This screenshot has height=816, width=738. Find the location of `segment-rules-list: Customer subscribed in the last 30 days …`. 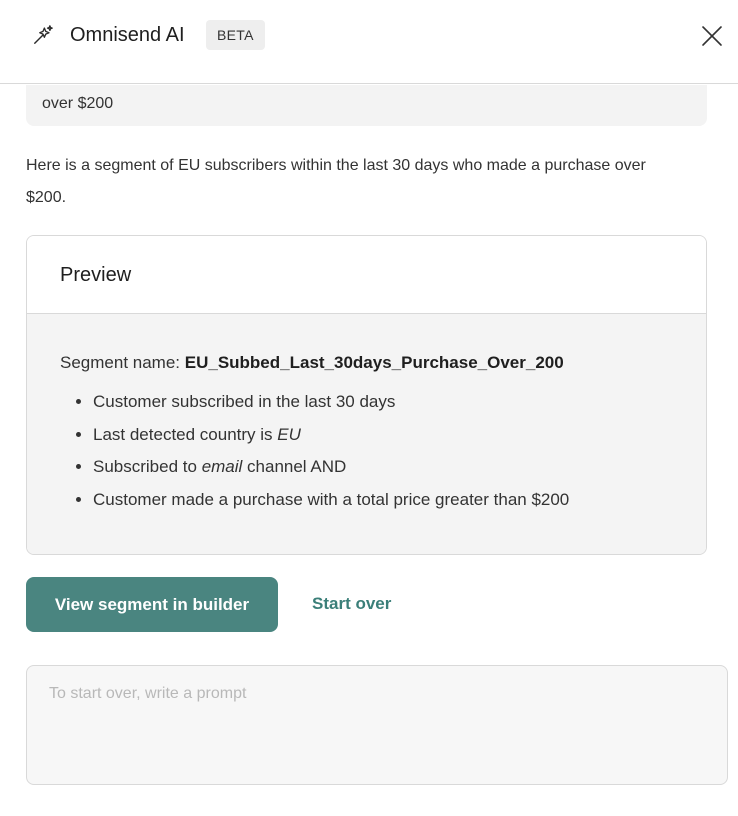

segment-rules-list: Customer subscribed in the last 30 days … is located at coordinates (383, 451).